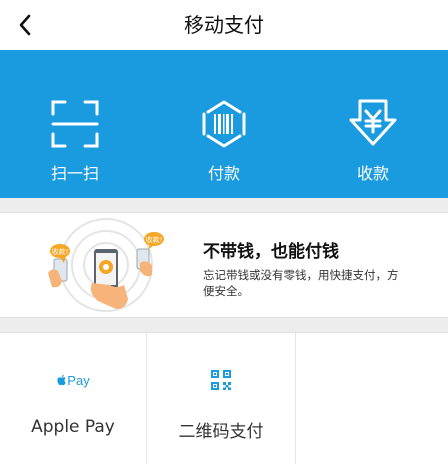 The width and height of the screenshot is (448, 464). Describe the element at coordinates (372, 398) in the screenshot. I see `empty-cell` at that location.